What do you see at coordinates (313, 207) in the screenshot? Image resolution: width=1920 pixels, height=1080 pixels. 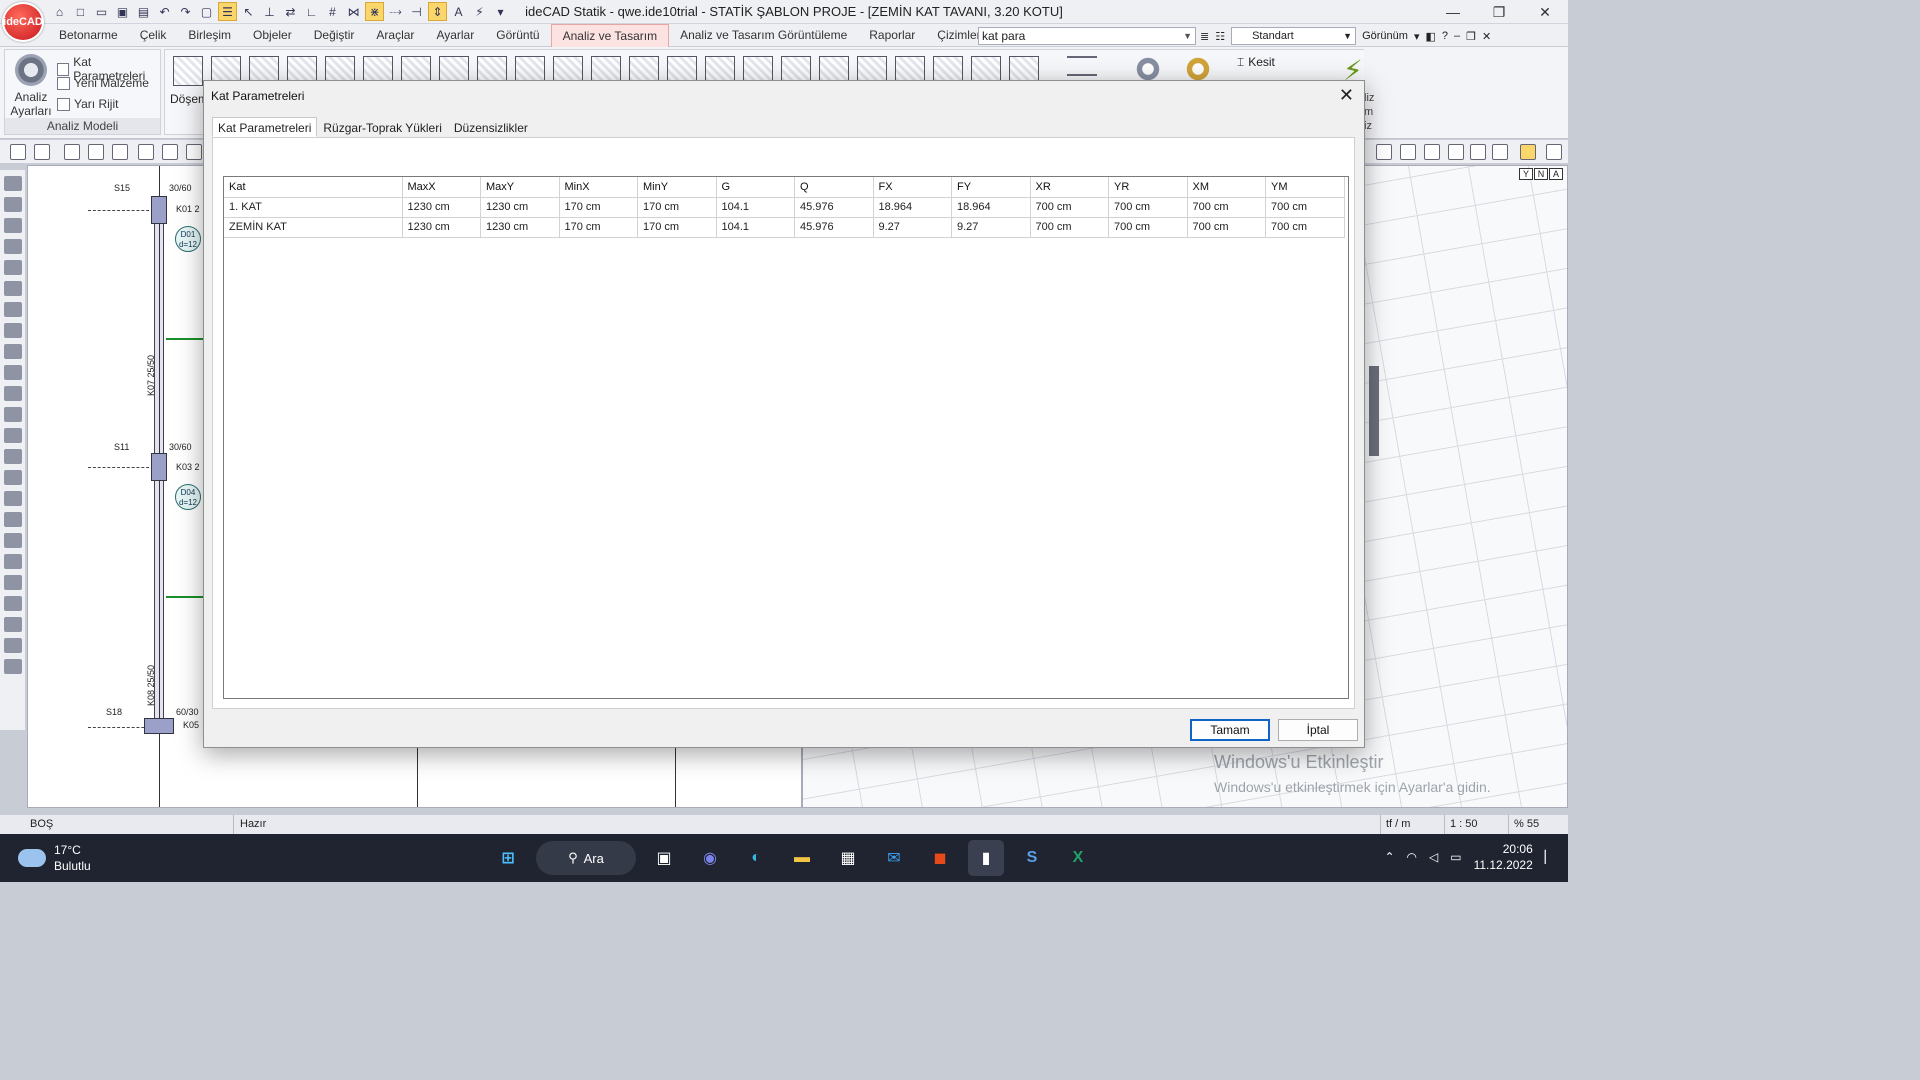 I see `table-cell: 1. KAT` at bounding box center [313, 207].